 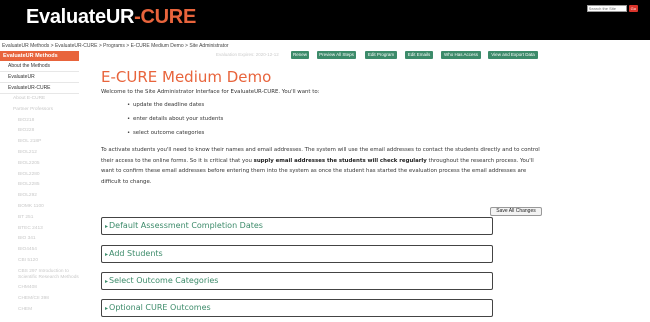 What do you see at coordinates (325, 20) in the screenshot?
I see `top-header-bar: EvaluateUR-CURE Go` at bounding box center [325, 20].